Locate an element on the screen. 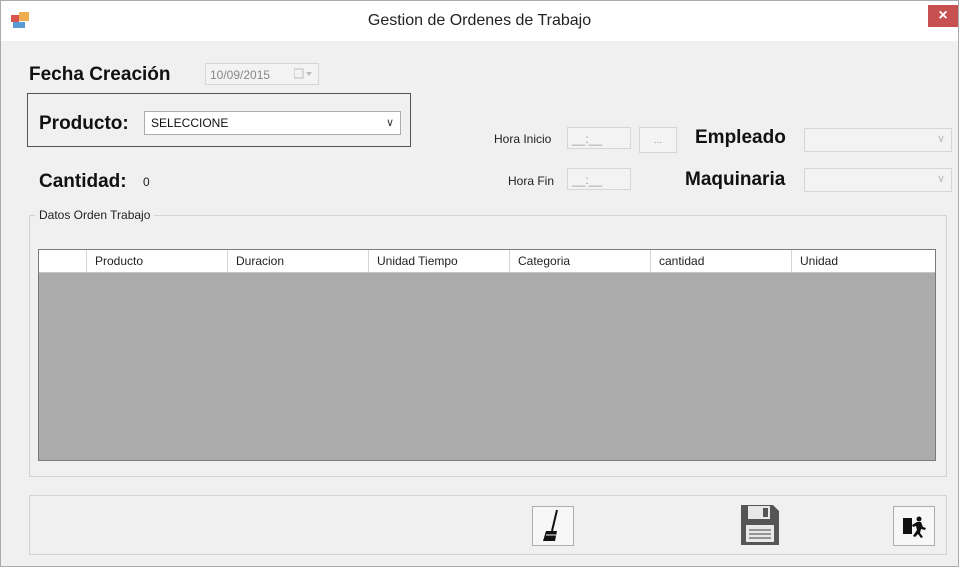 The image size is (959, 567). fecha-creacion-value: 10/09/2015 is located at coordinates (240, 75).